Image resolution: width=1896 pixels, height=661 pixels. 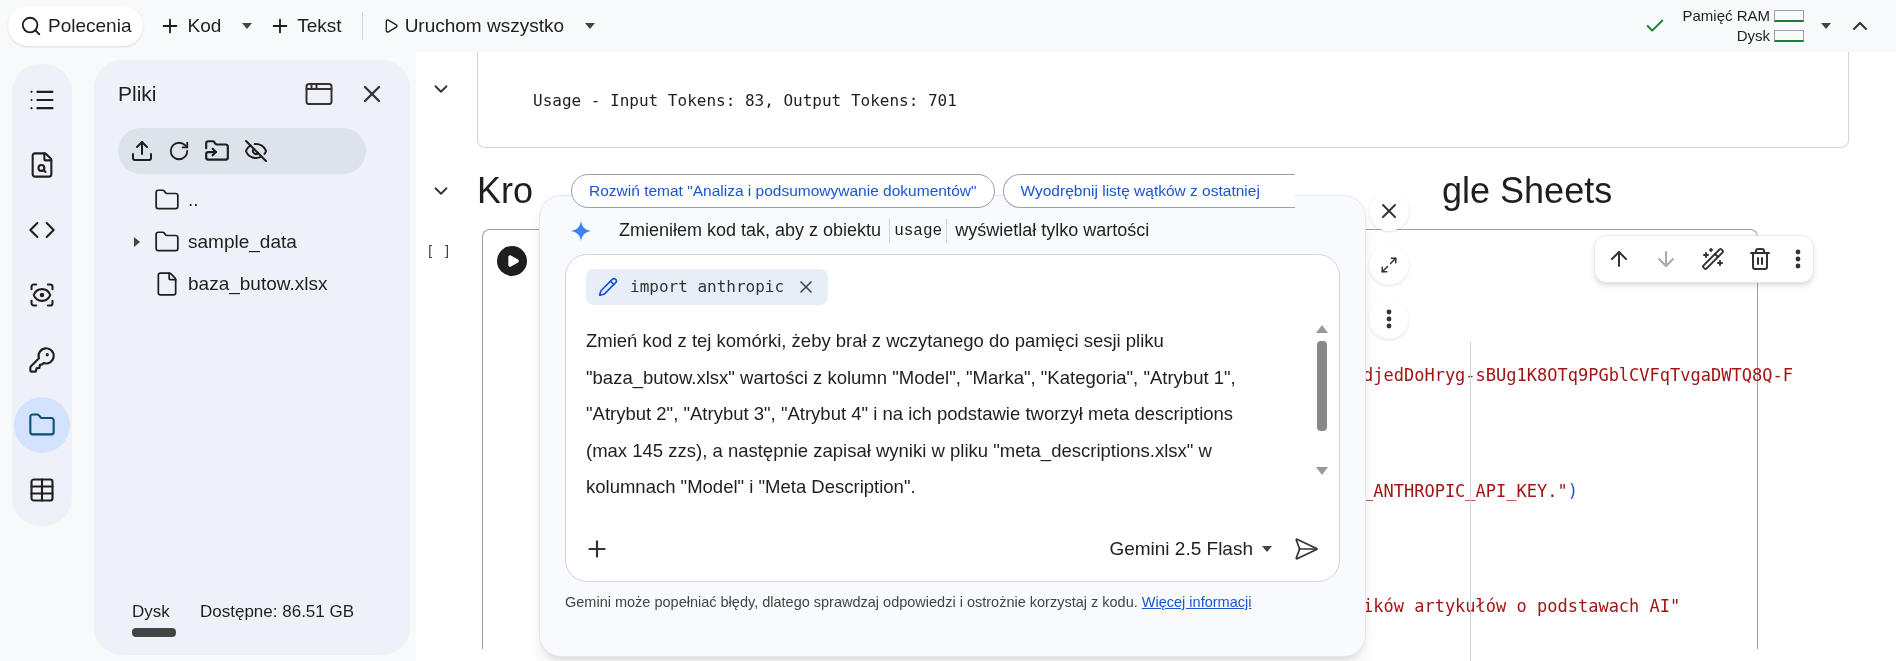 What do you see at coordinates (277, 611) in the screenshot?
I see `available-space: Dostępne: 86.51 GB` at bounding box center [277, 611].